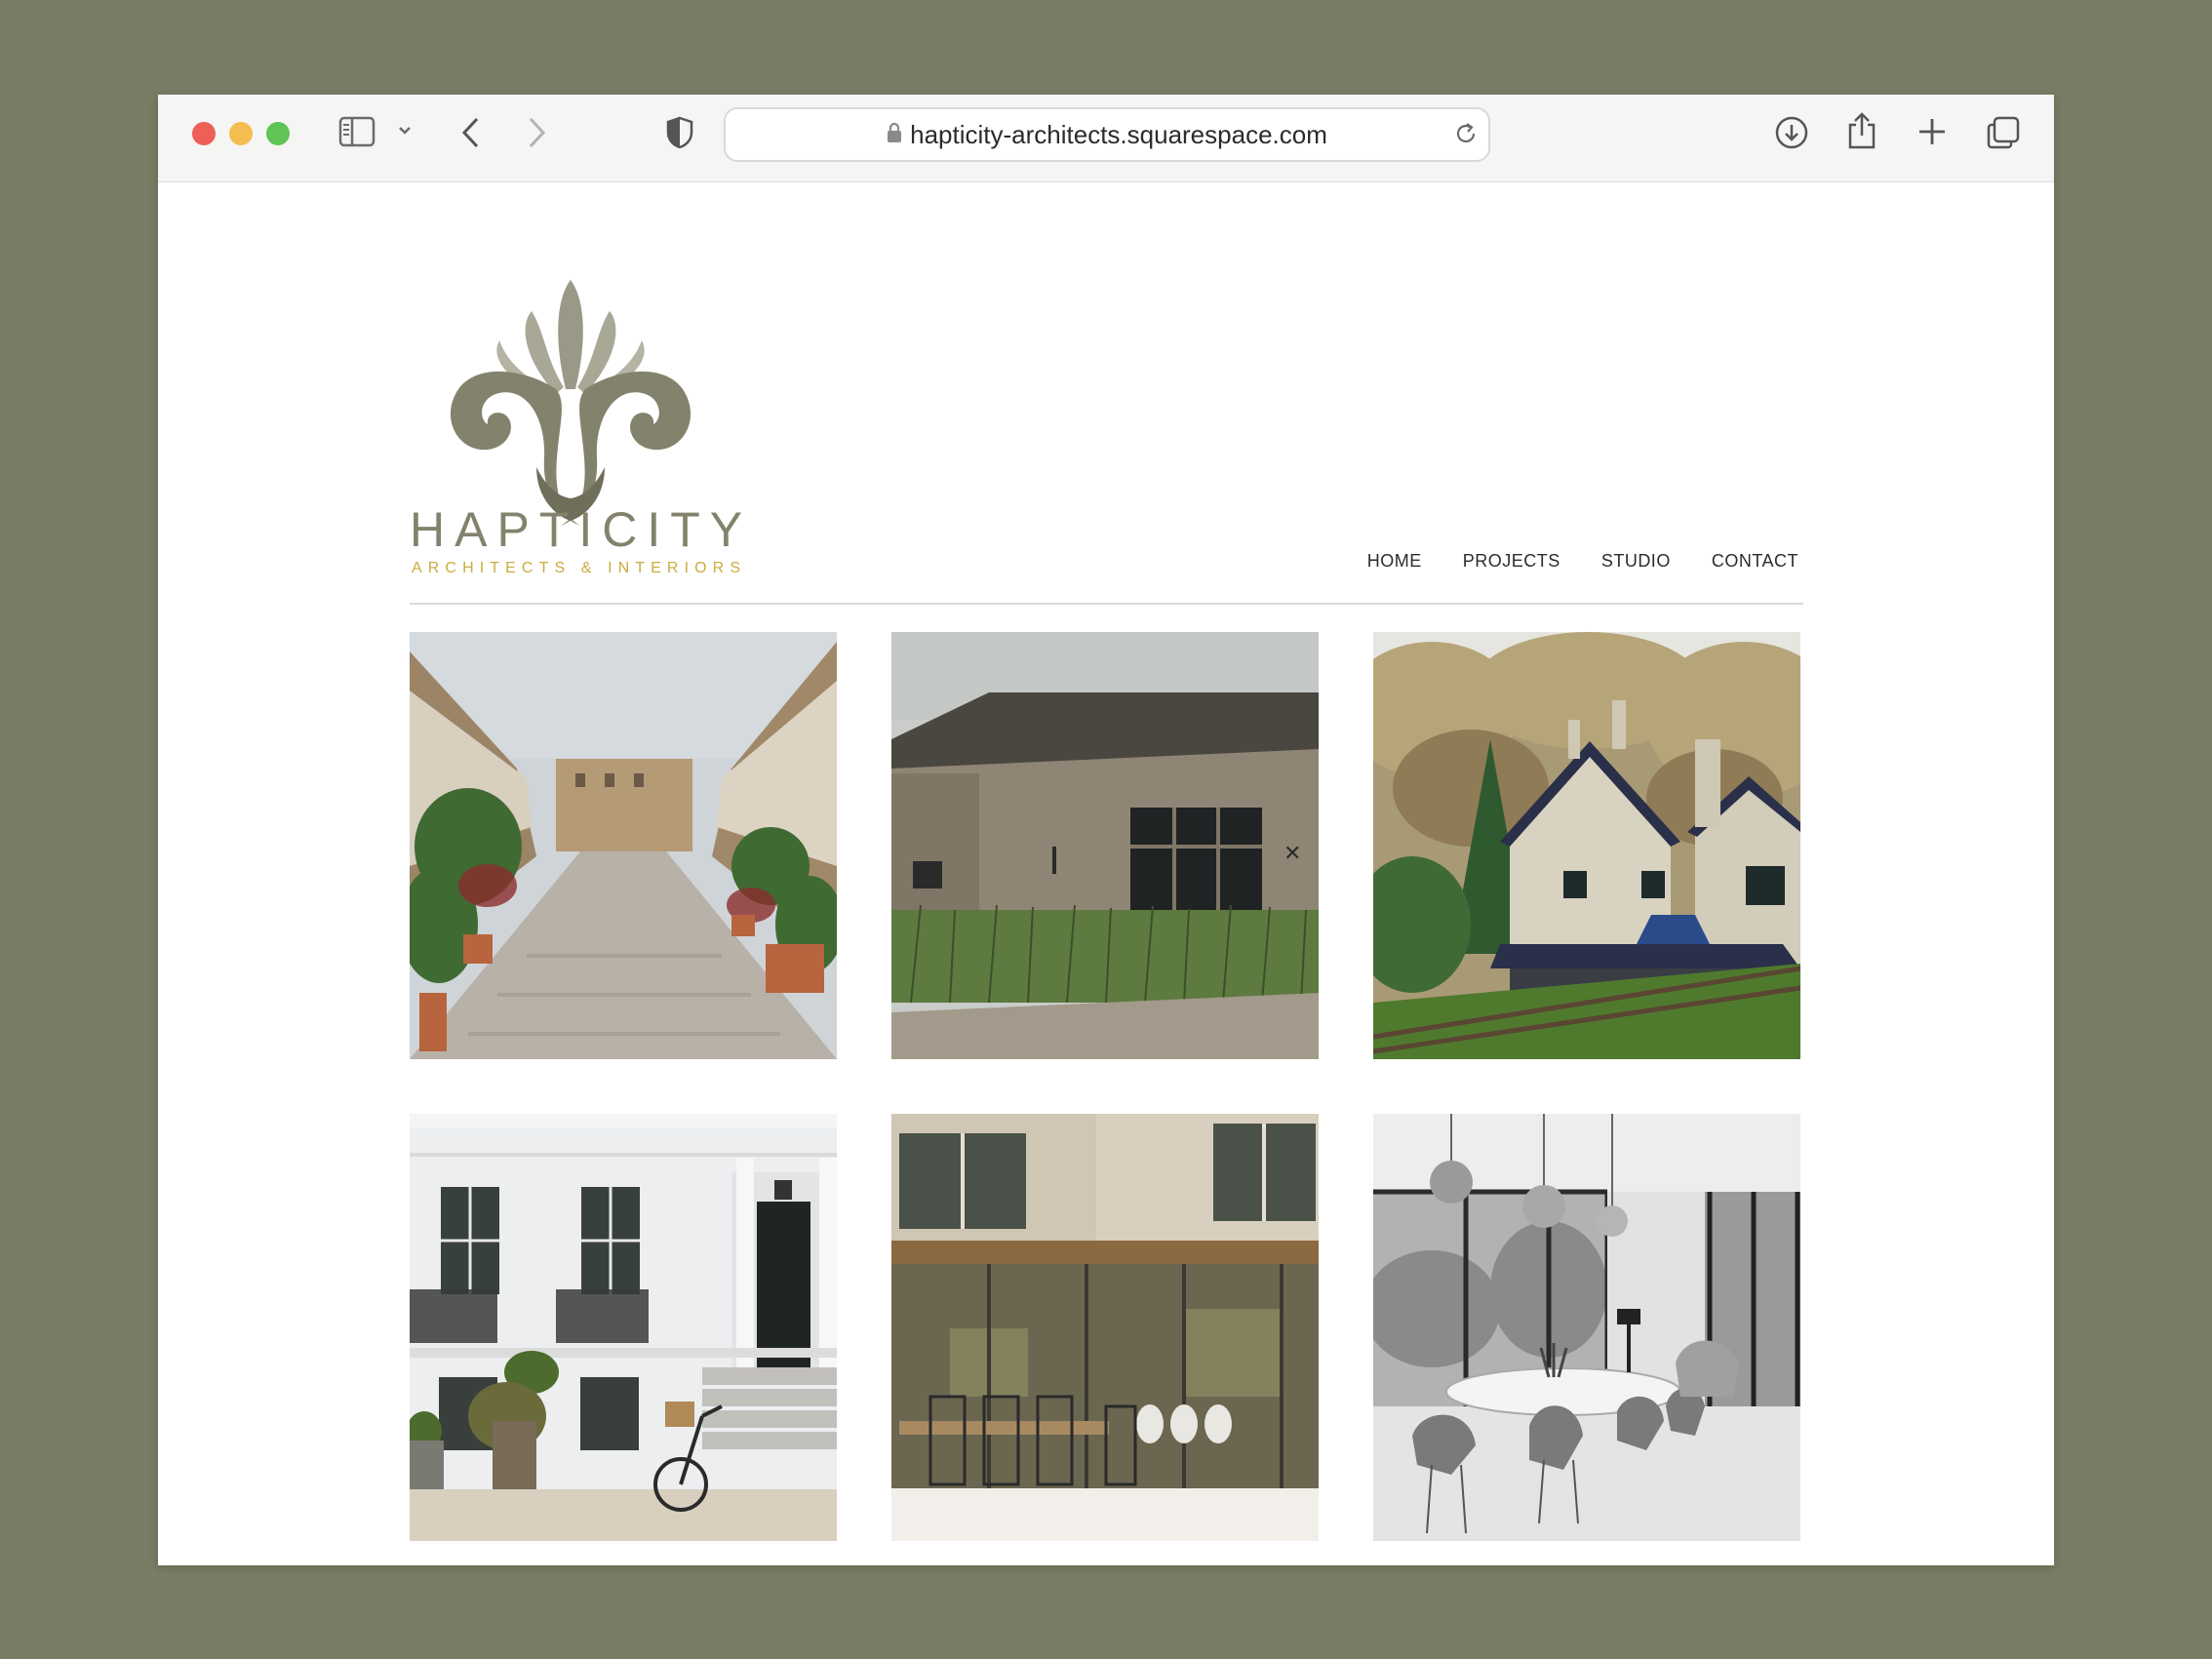  I want to click on logo-tagline: ARCHITECTS & INTERIORS, so click(579, 568).